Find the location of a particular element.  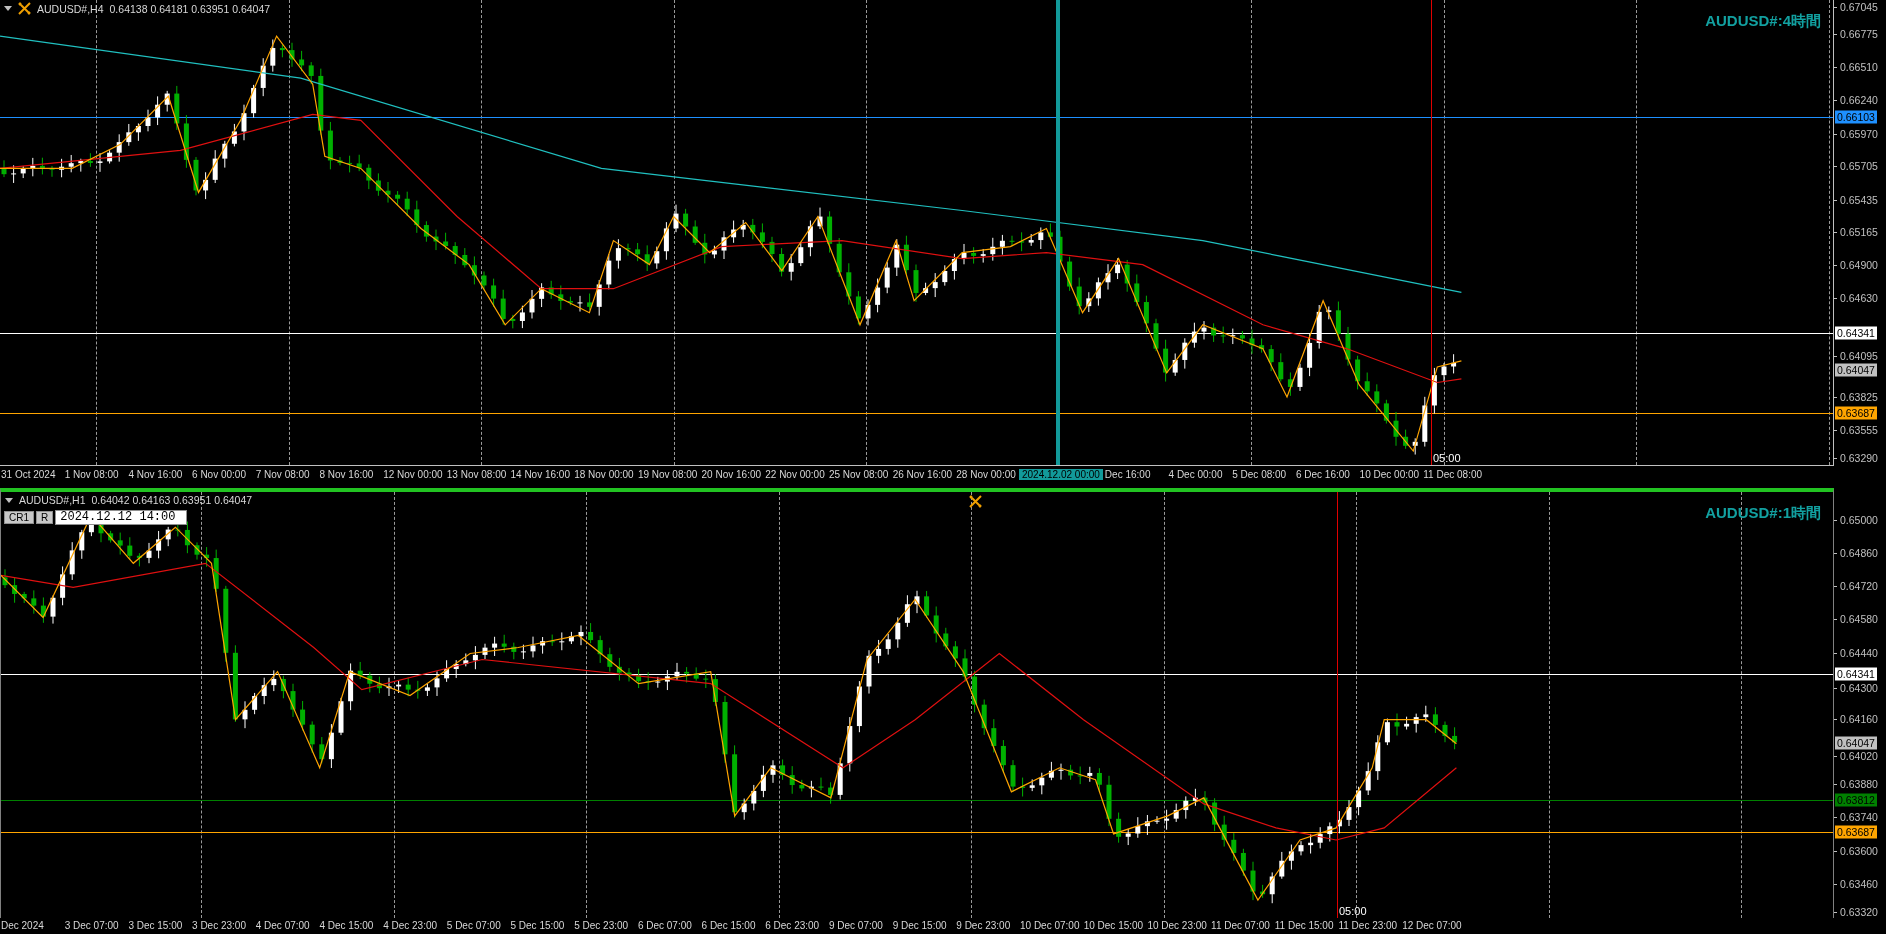

time-label: 5 Dec 08:00 is located at coordinates (1259, 474).